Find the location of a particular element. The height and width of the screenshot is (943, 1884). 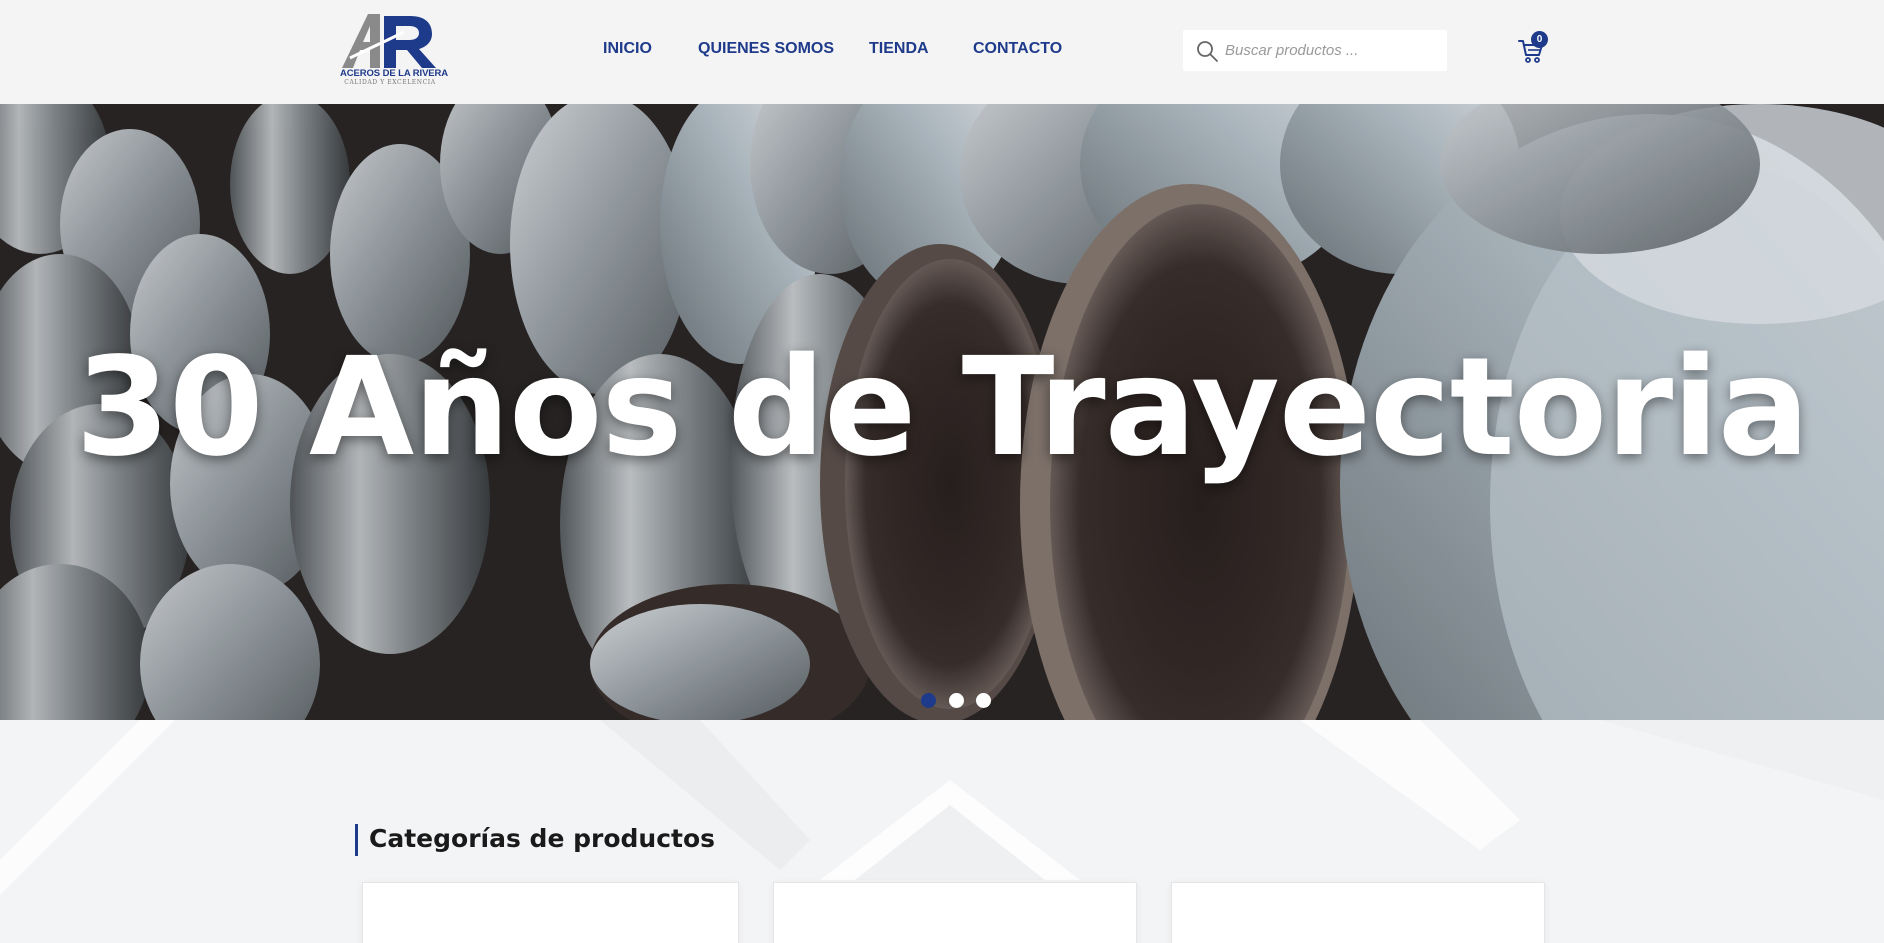

site-logo: ACEROS DE LA RIVERA CALIDAD Y EXCELENCIA is located at coordinates (394, 49).